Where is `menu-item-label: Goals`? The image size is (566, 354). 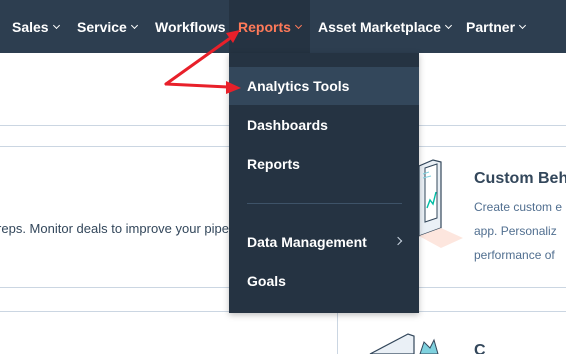
menu-item-label: Goals is located at coordinates (266, 281).